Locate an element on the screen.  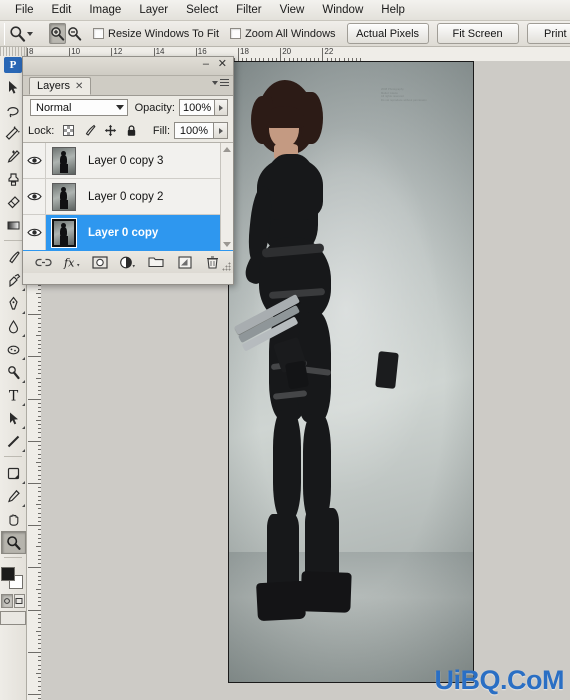
new-group-icon is located at coordinates (156, 262).